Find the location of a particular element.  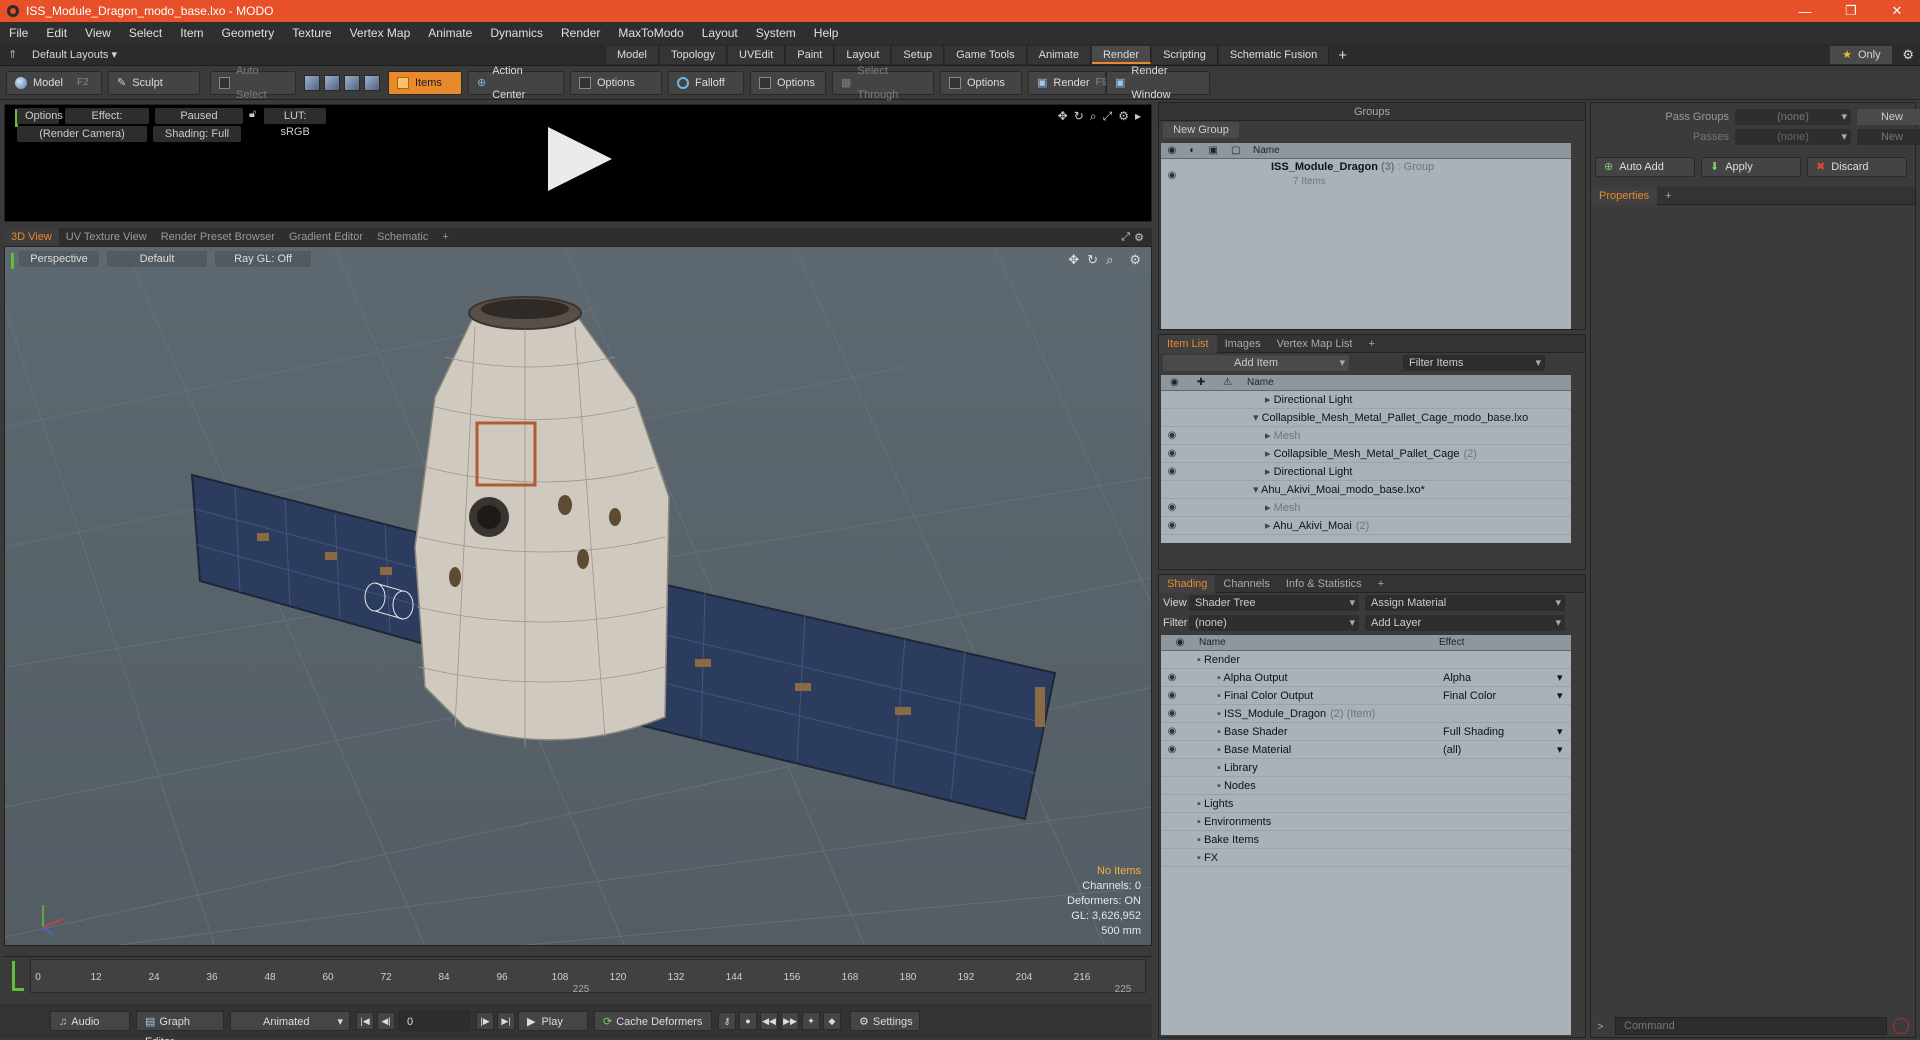

add-viewport-tab-icon: + is located at coordinates (445, 237).